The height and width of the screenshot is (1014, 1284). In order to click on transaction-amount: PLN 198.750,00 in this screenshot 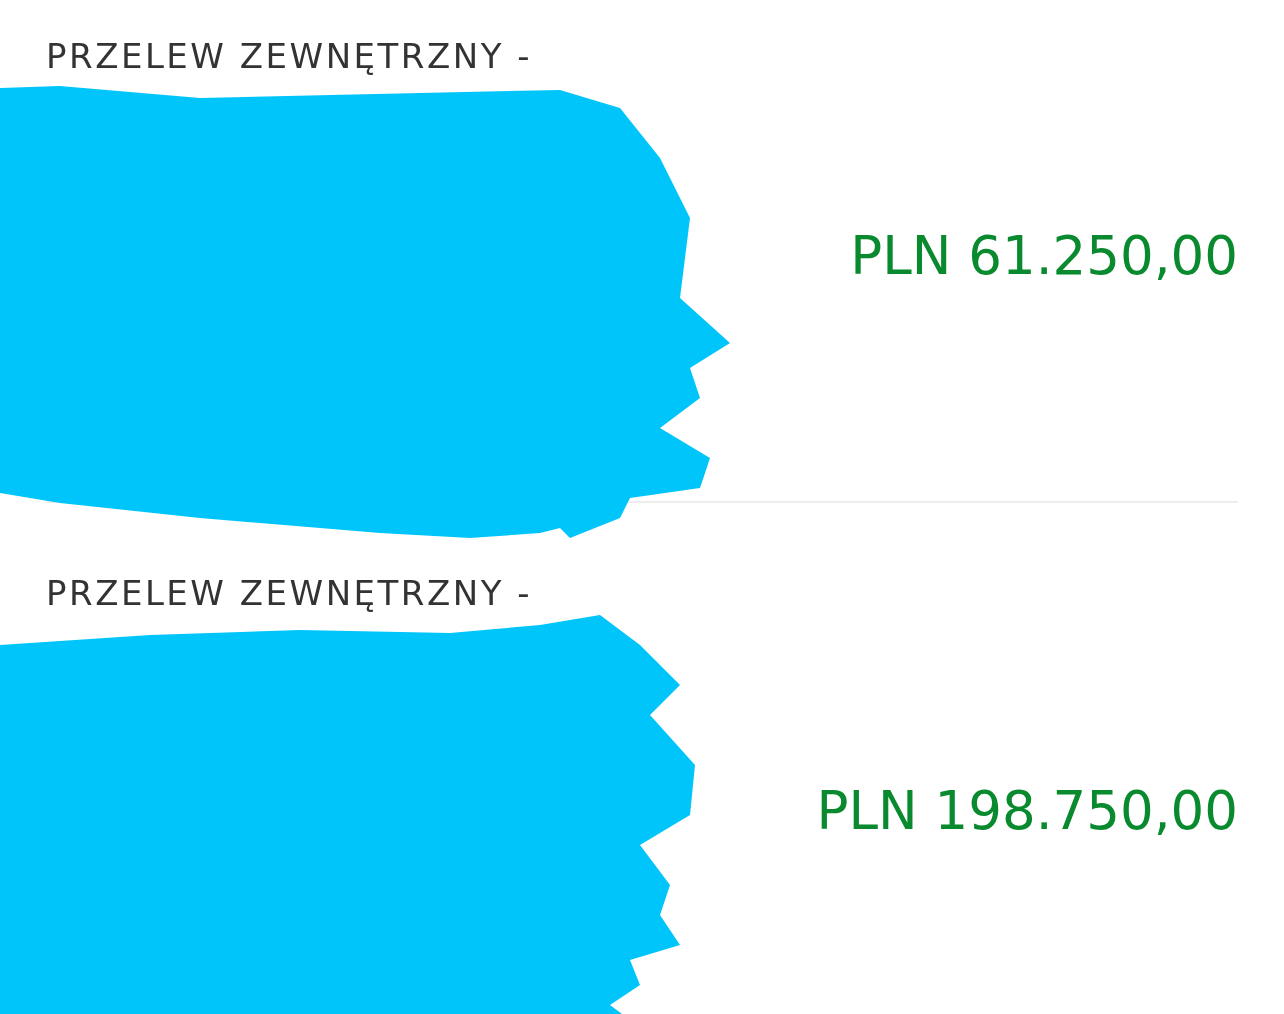, I will do `click(1027, 811)`.